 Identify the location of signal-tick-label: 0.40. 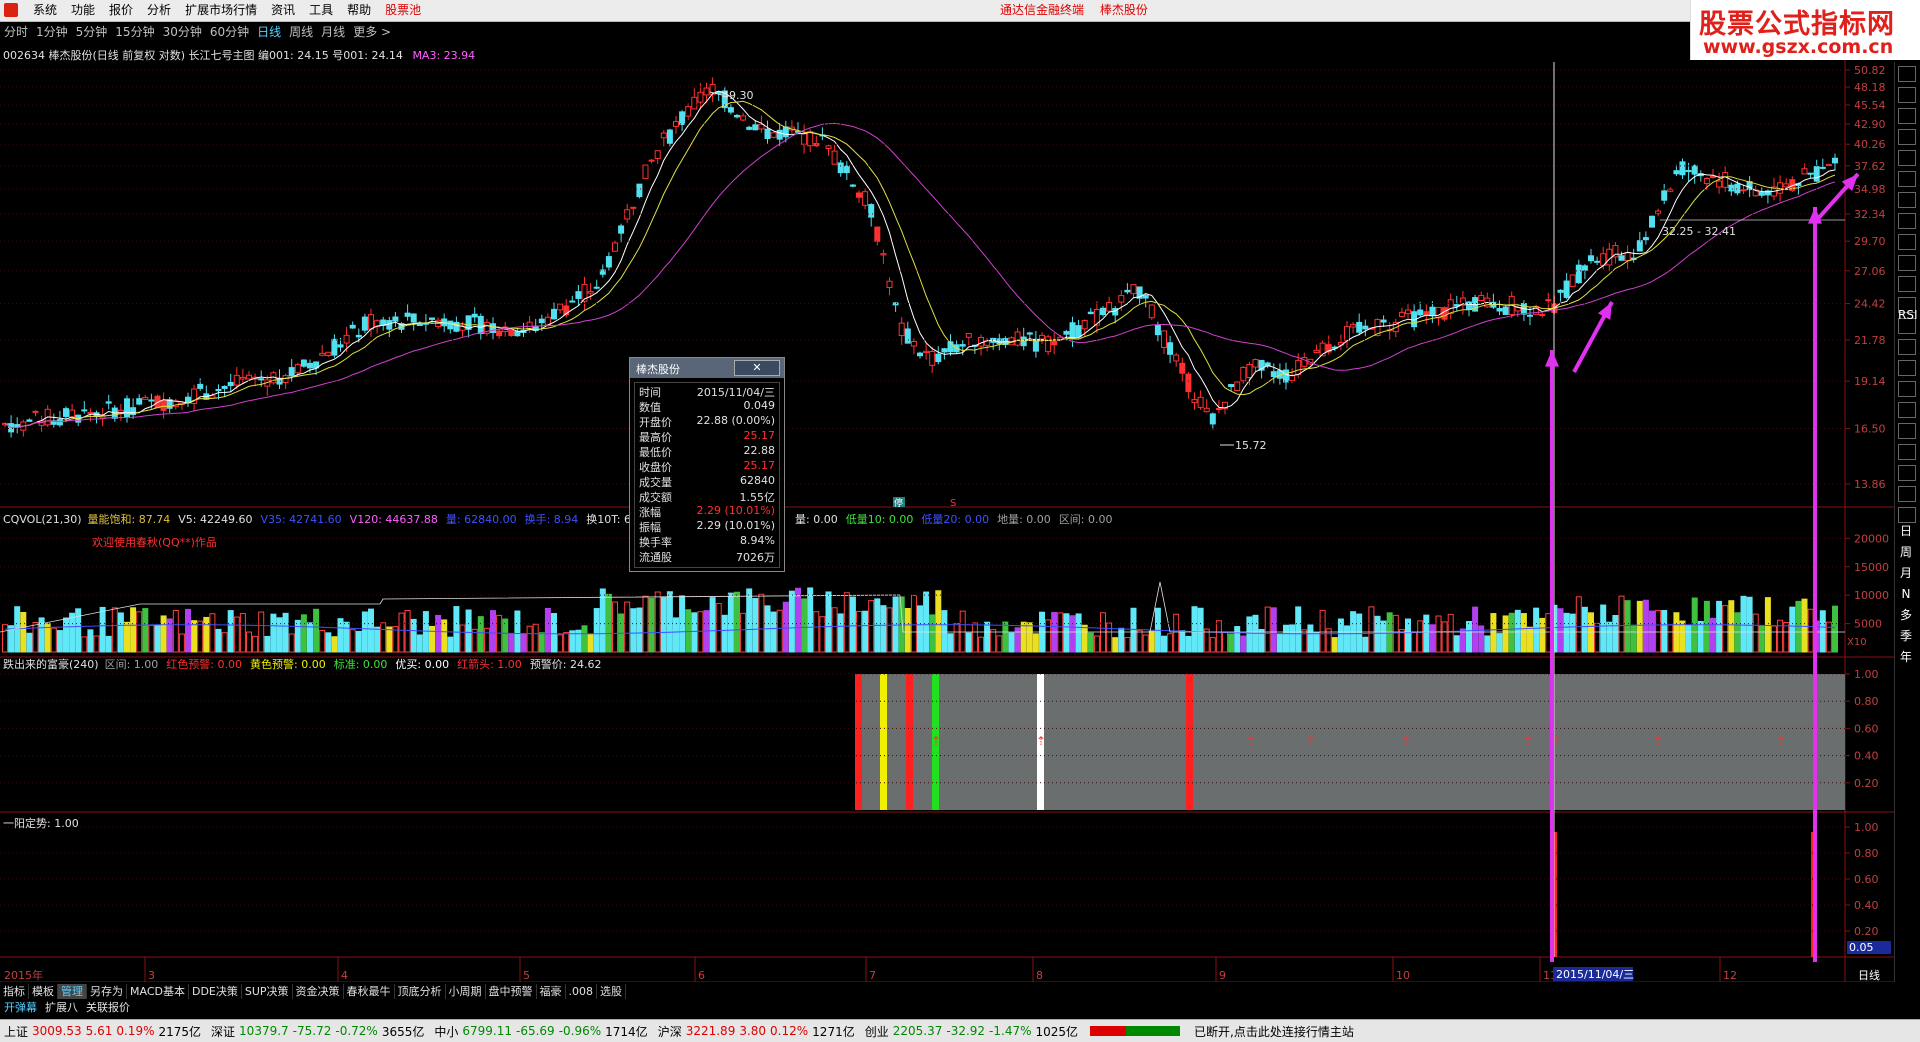
(1866, 756).